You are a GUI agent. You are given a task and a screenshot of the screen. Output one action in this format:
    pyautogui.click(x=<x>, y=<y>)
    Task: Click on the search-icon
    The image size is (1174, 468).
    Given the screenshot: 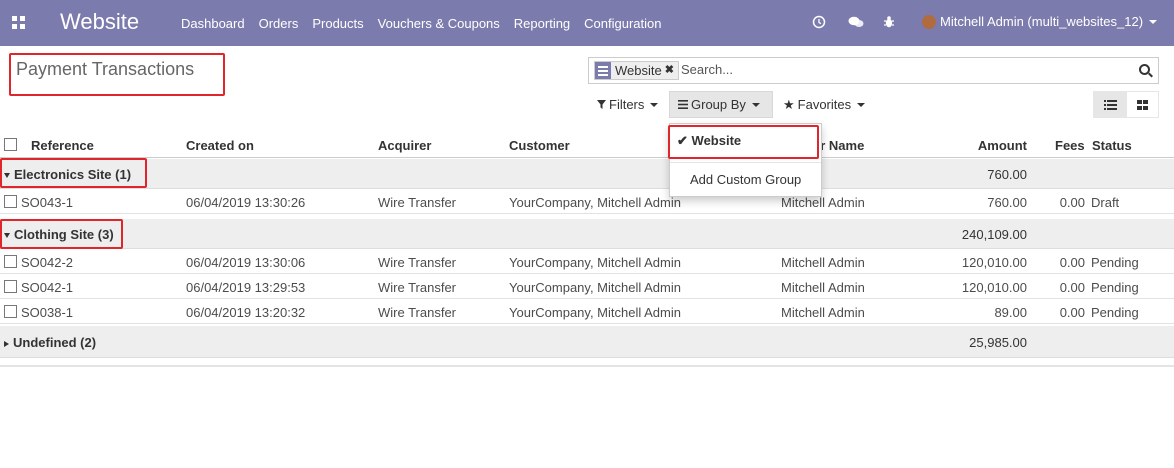 What is the action you would take?
    pyautogui.click(x=1144, y=69)
    